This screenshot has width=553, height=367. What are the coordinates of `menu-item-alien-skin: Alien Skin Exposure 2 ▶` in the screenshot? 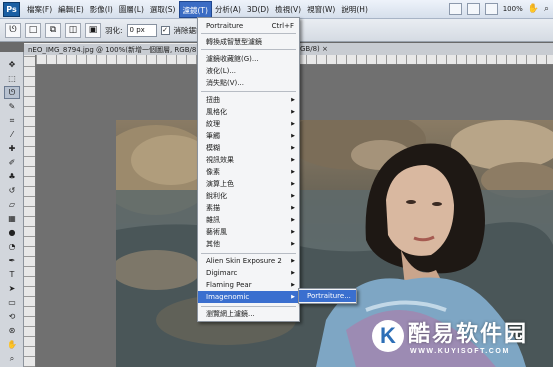 It's located at (248, 261).